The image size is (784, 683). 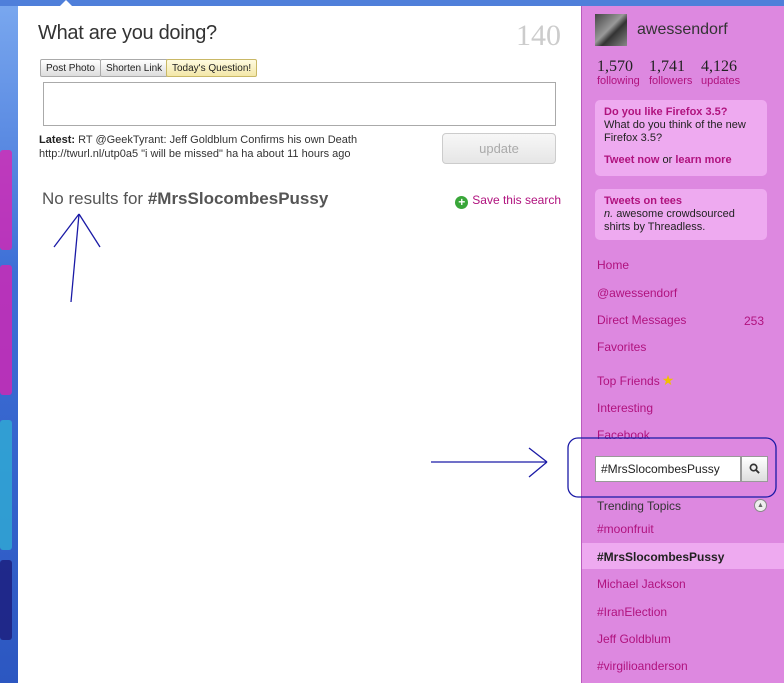 I want to click on following-stat: 1,570 following, so click(x=618, y=72).